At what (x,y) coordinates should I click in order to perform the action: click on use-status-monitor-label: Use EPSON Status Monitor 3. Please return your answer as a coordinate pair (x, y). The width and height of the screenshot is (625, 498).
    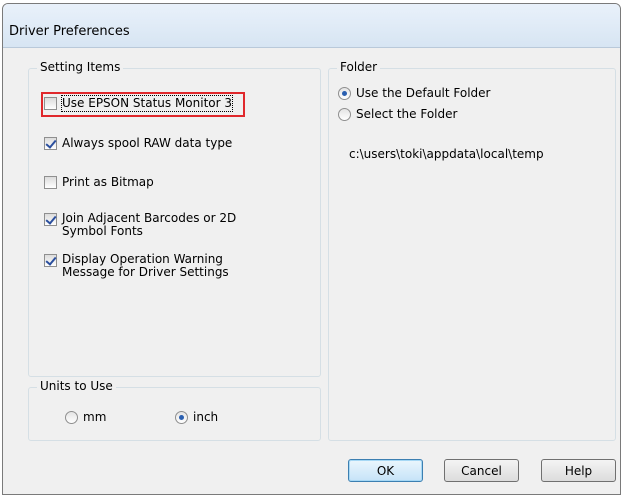
    Looking at the image, I should click on (147, 103).